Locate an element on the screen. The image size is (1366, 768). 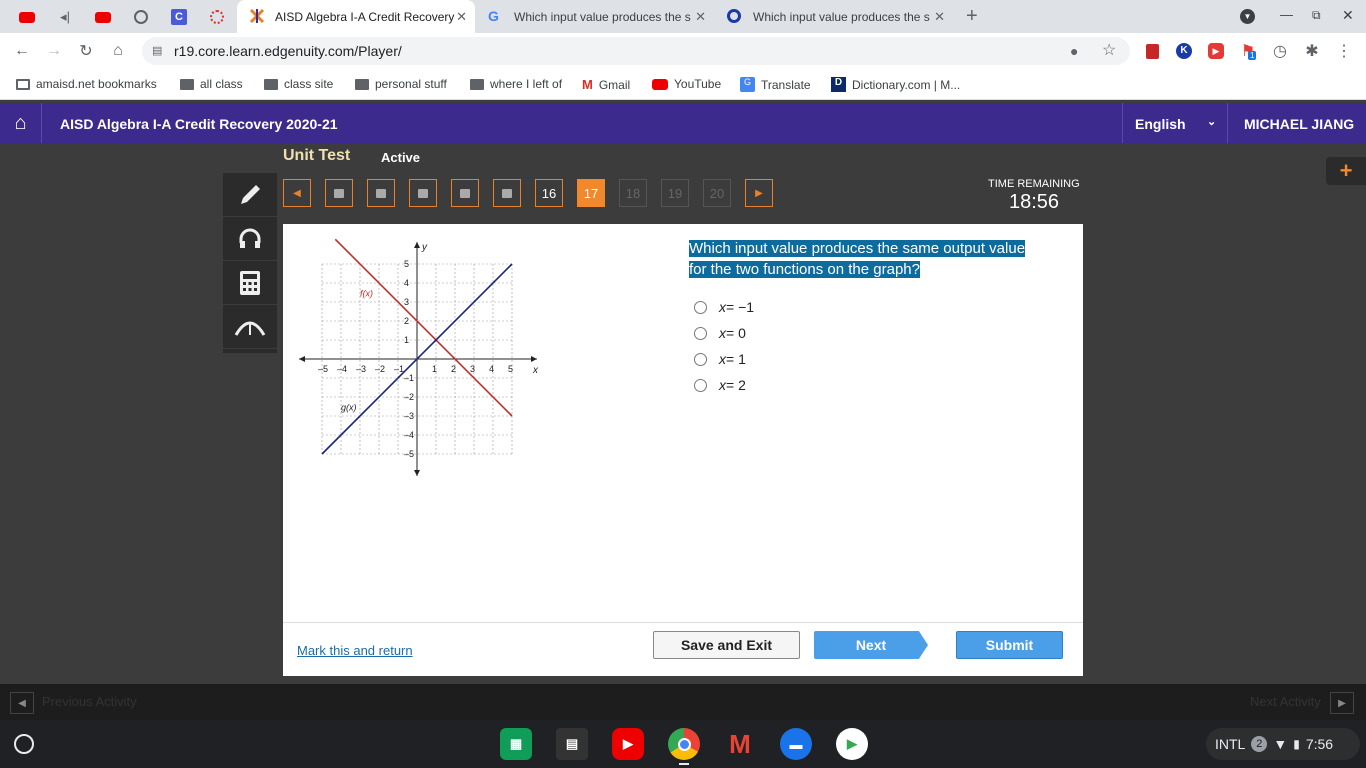
tab-brainly: Which input value produces the s ✕ is located at coordinates (834, 16).